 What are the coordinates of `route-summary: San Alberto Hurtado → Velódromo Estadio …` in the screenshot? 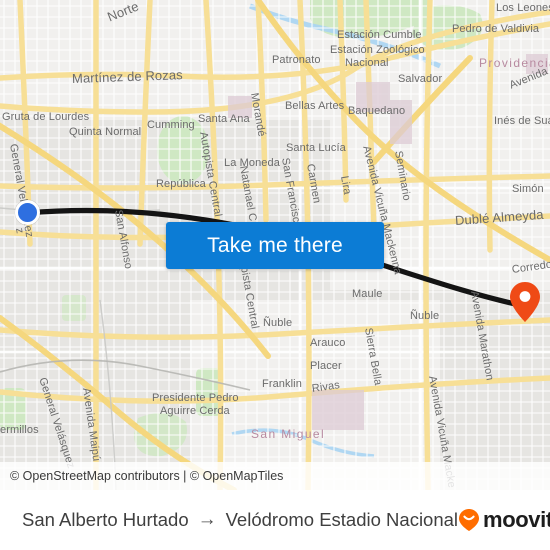 It's located at (240, 520).